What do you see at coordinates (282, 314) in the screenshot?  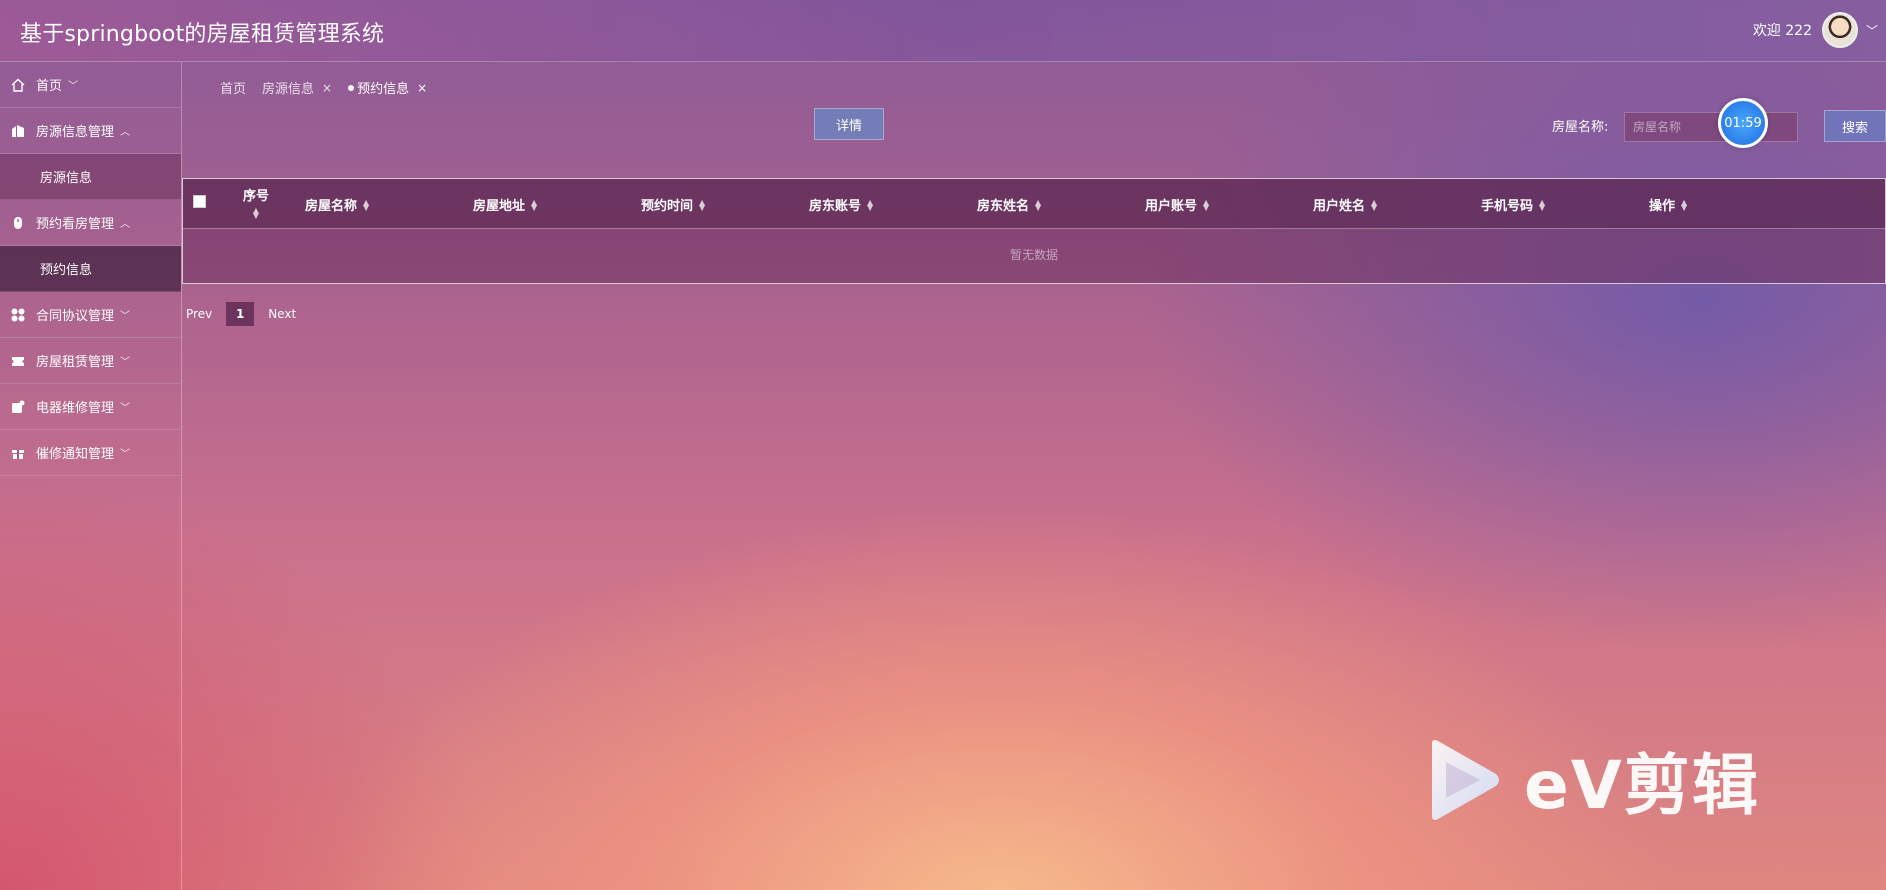 I see `next-page-button: Next` at bounding box center [282, 314].